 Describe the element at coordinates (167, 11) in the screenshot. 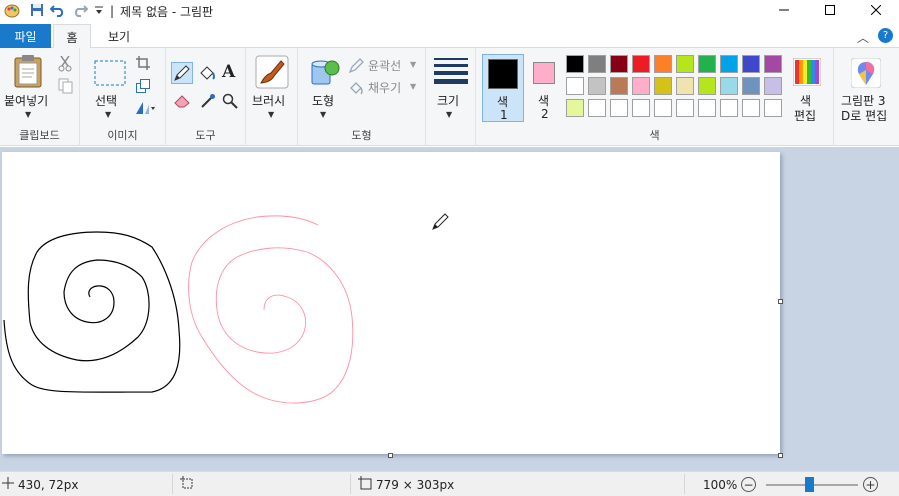

I see `window-title: 제목 없음 - 그림판` at that location.